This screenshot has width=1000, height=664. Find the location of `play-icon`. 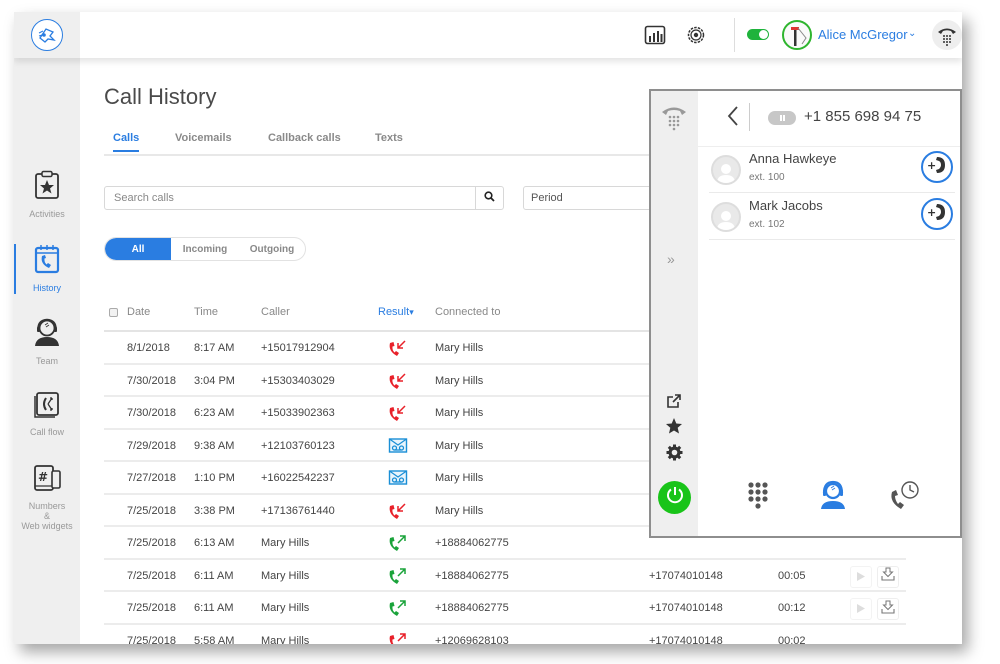

play-icon is located at coordinates (861, 609).